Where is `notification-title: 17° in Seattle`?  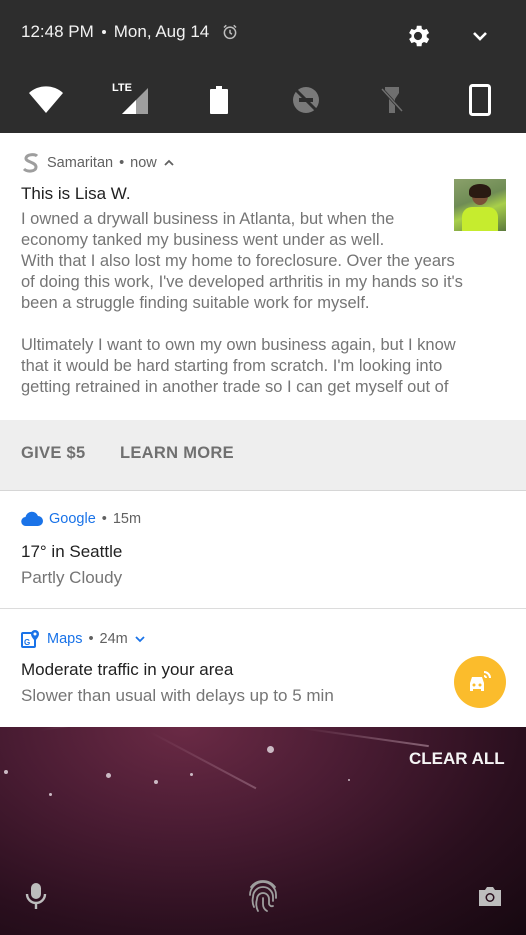 notification-title: 17° in Seattle is located at coordinates (72, 551).